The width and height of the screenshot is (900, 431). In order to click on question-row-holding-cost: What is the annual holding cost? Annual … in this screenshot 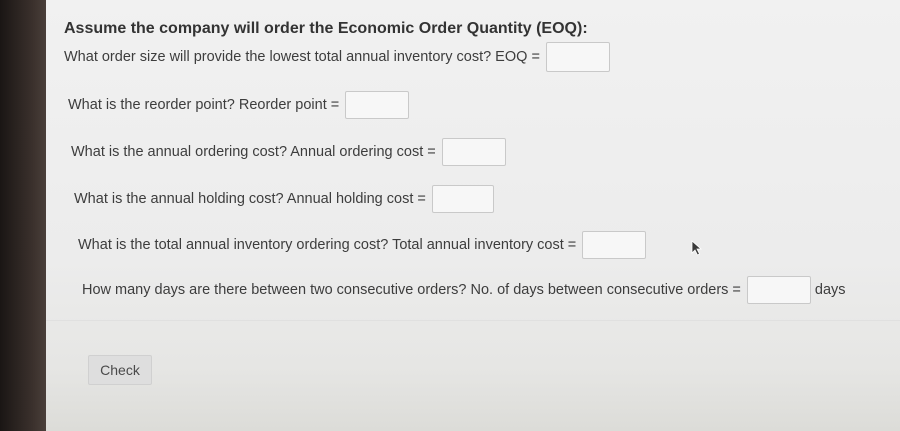, I will do `click(284, 199)`.